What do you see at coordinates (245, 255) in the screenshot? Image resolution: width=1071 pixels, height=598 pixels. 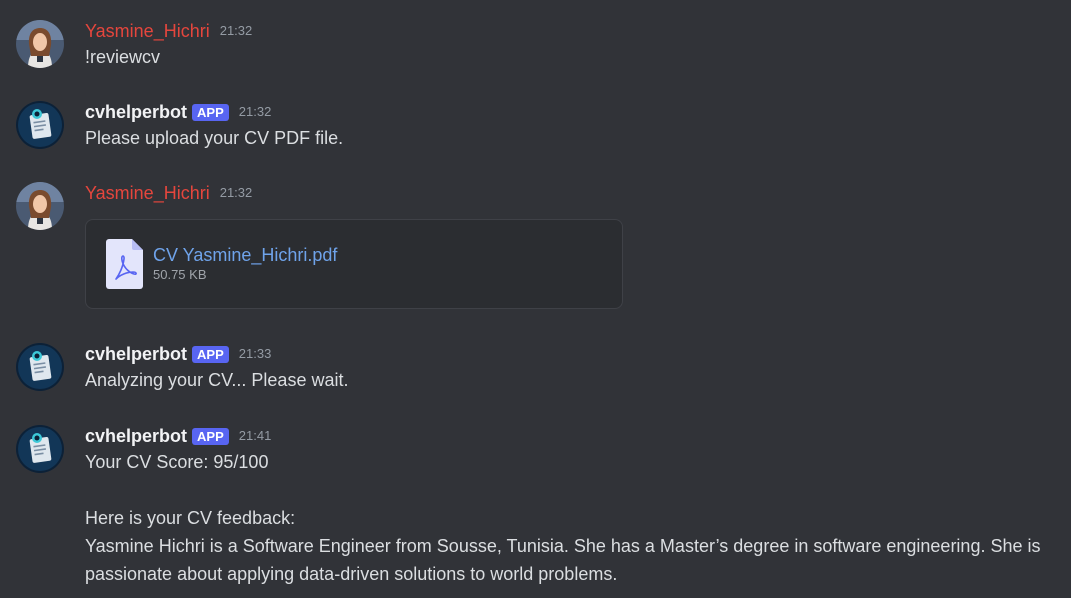 I see `file-name-link: CV Yasmine_Hichri.pdf` at bounding box center [245, 255].